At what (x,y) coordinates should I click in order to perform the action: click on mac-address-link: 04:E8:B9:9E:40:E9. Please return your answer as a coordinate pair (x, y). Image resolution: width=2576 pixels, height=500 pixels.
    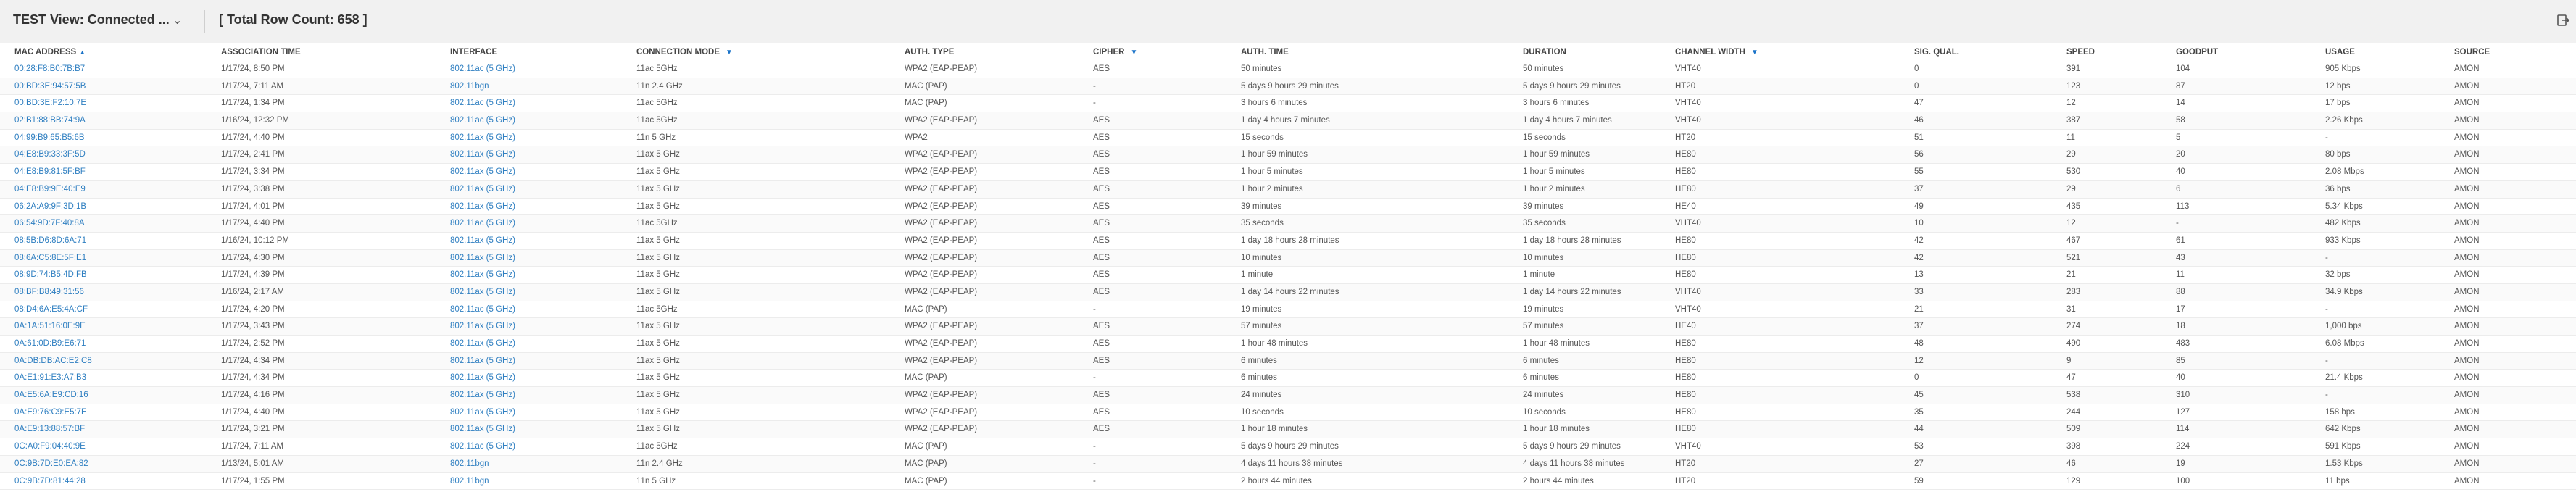
    Looking at the image, I should click on (112, 189).